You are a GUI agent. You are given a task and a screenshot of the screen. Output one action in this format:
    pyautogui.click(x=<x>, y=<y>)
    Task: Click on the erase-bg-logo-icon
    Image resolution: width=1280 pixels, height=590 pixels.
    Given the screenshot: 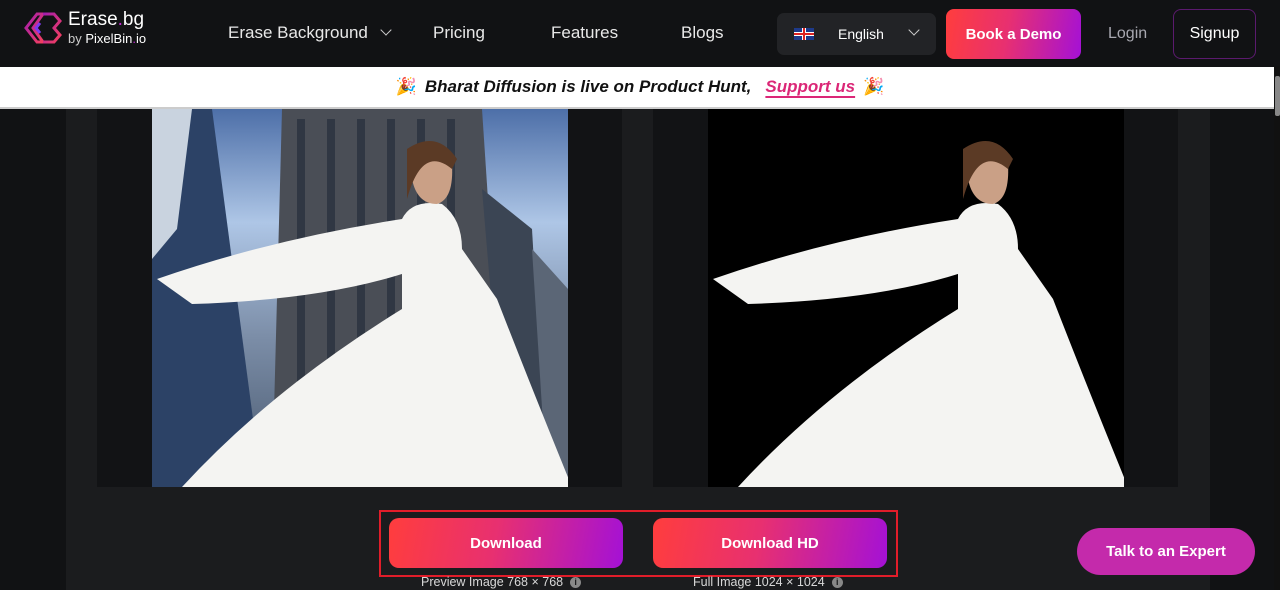 What is the action you would take?
    pyautogui.click(x=43, y=27)
    